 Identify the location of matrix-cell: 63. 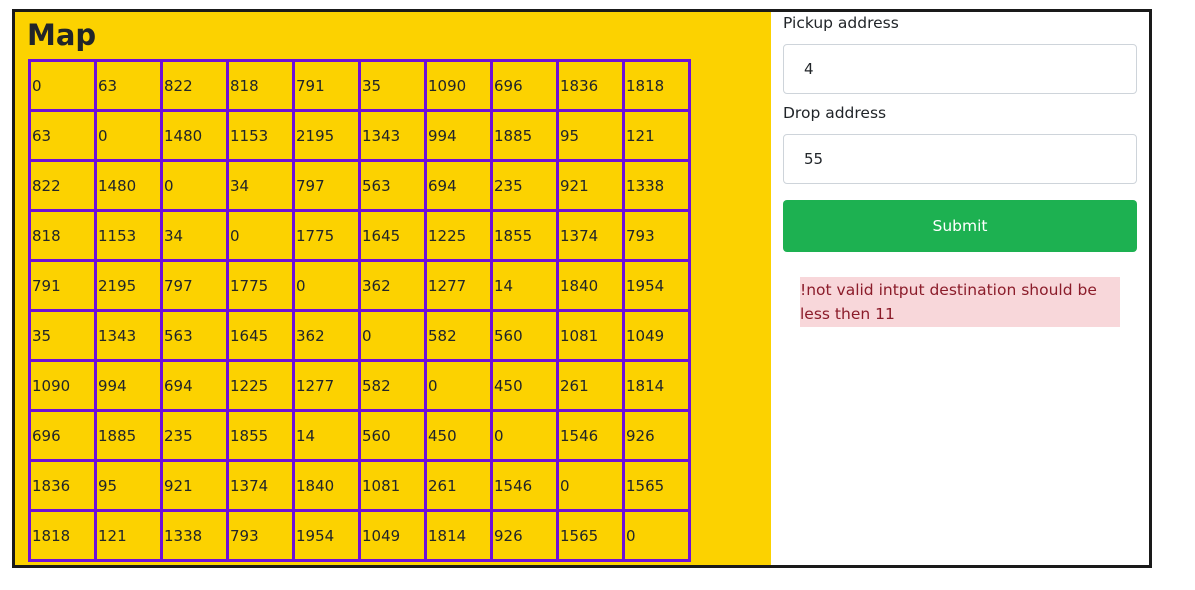
(128, 85).